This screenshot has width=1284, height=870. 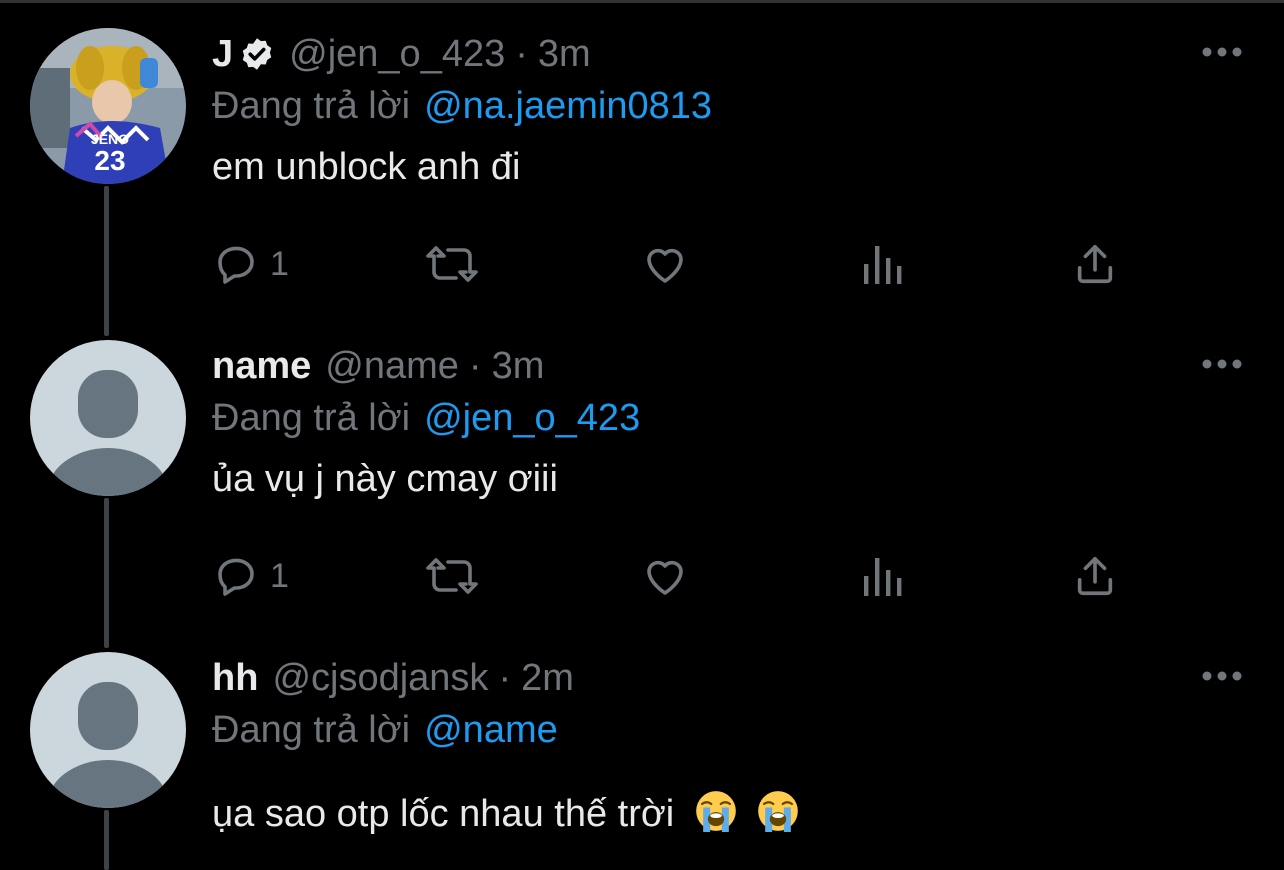 I want to click on user-handle: @name, so click(x=392, y=366).